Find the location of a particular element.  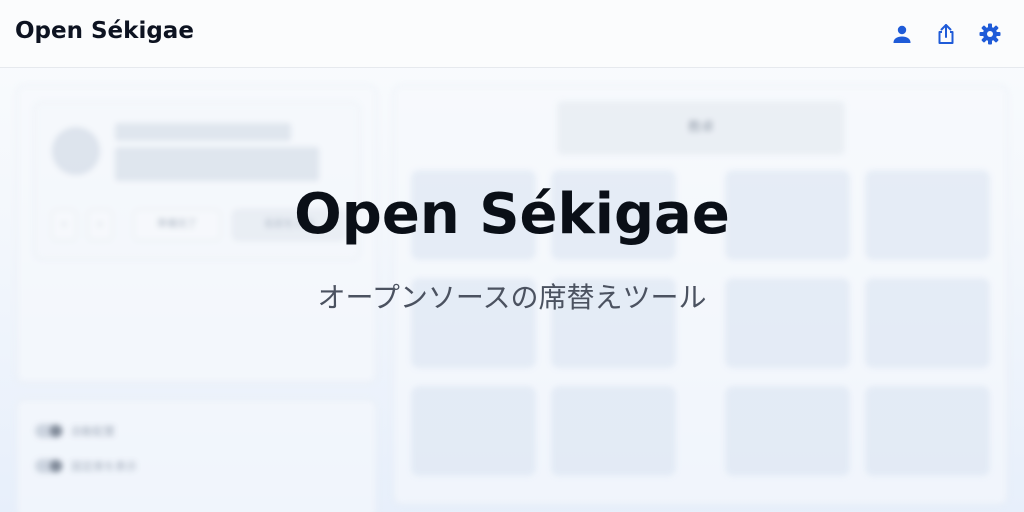

hero-subtitle: オープンソースの席替えツール is located at coordinates (512, 297).